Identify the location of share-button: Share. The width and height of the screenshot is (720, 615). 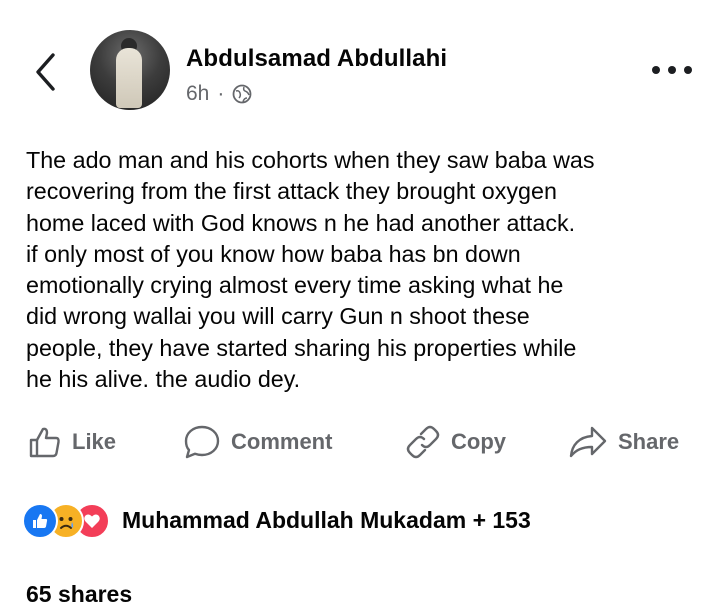
(623, 442).